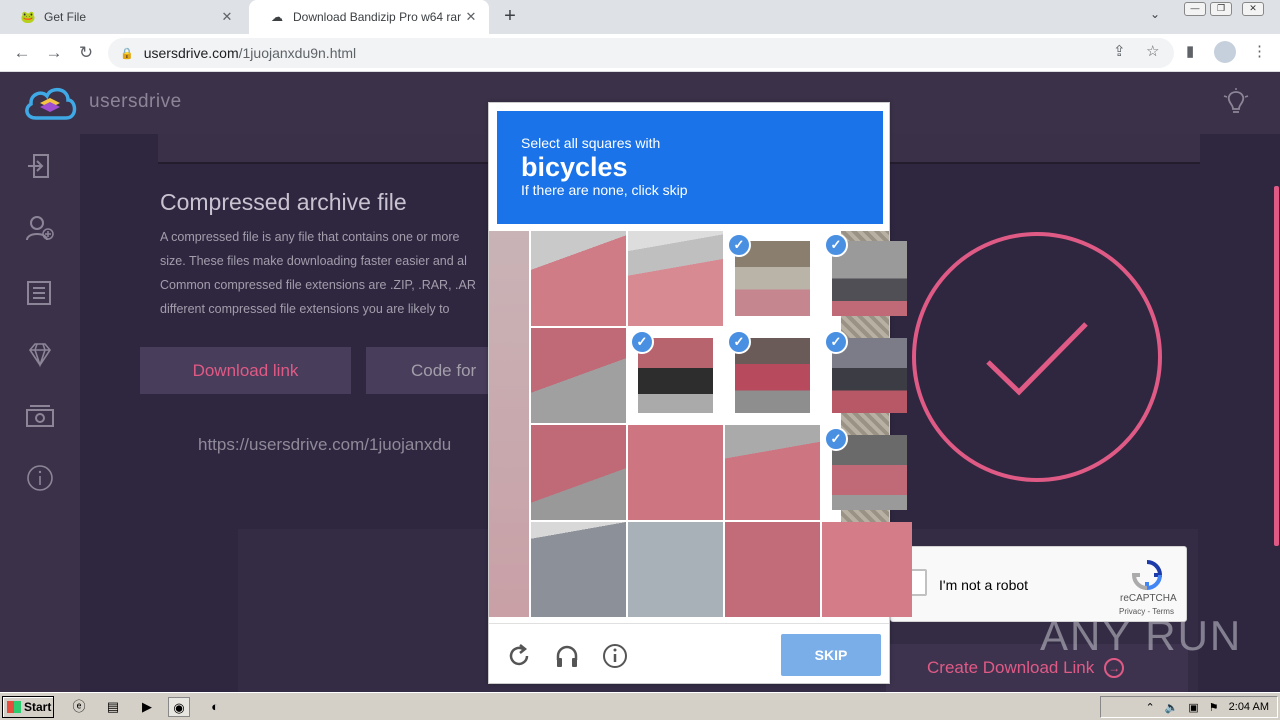  I want to click on restore-window-button: ❐, so click(1221, 9).